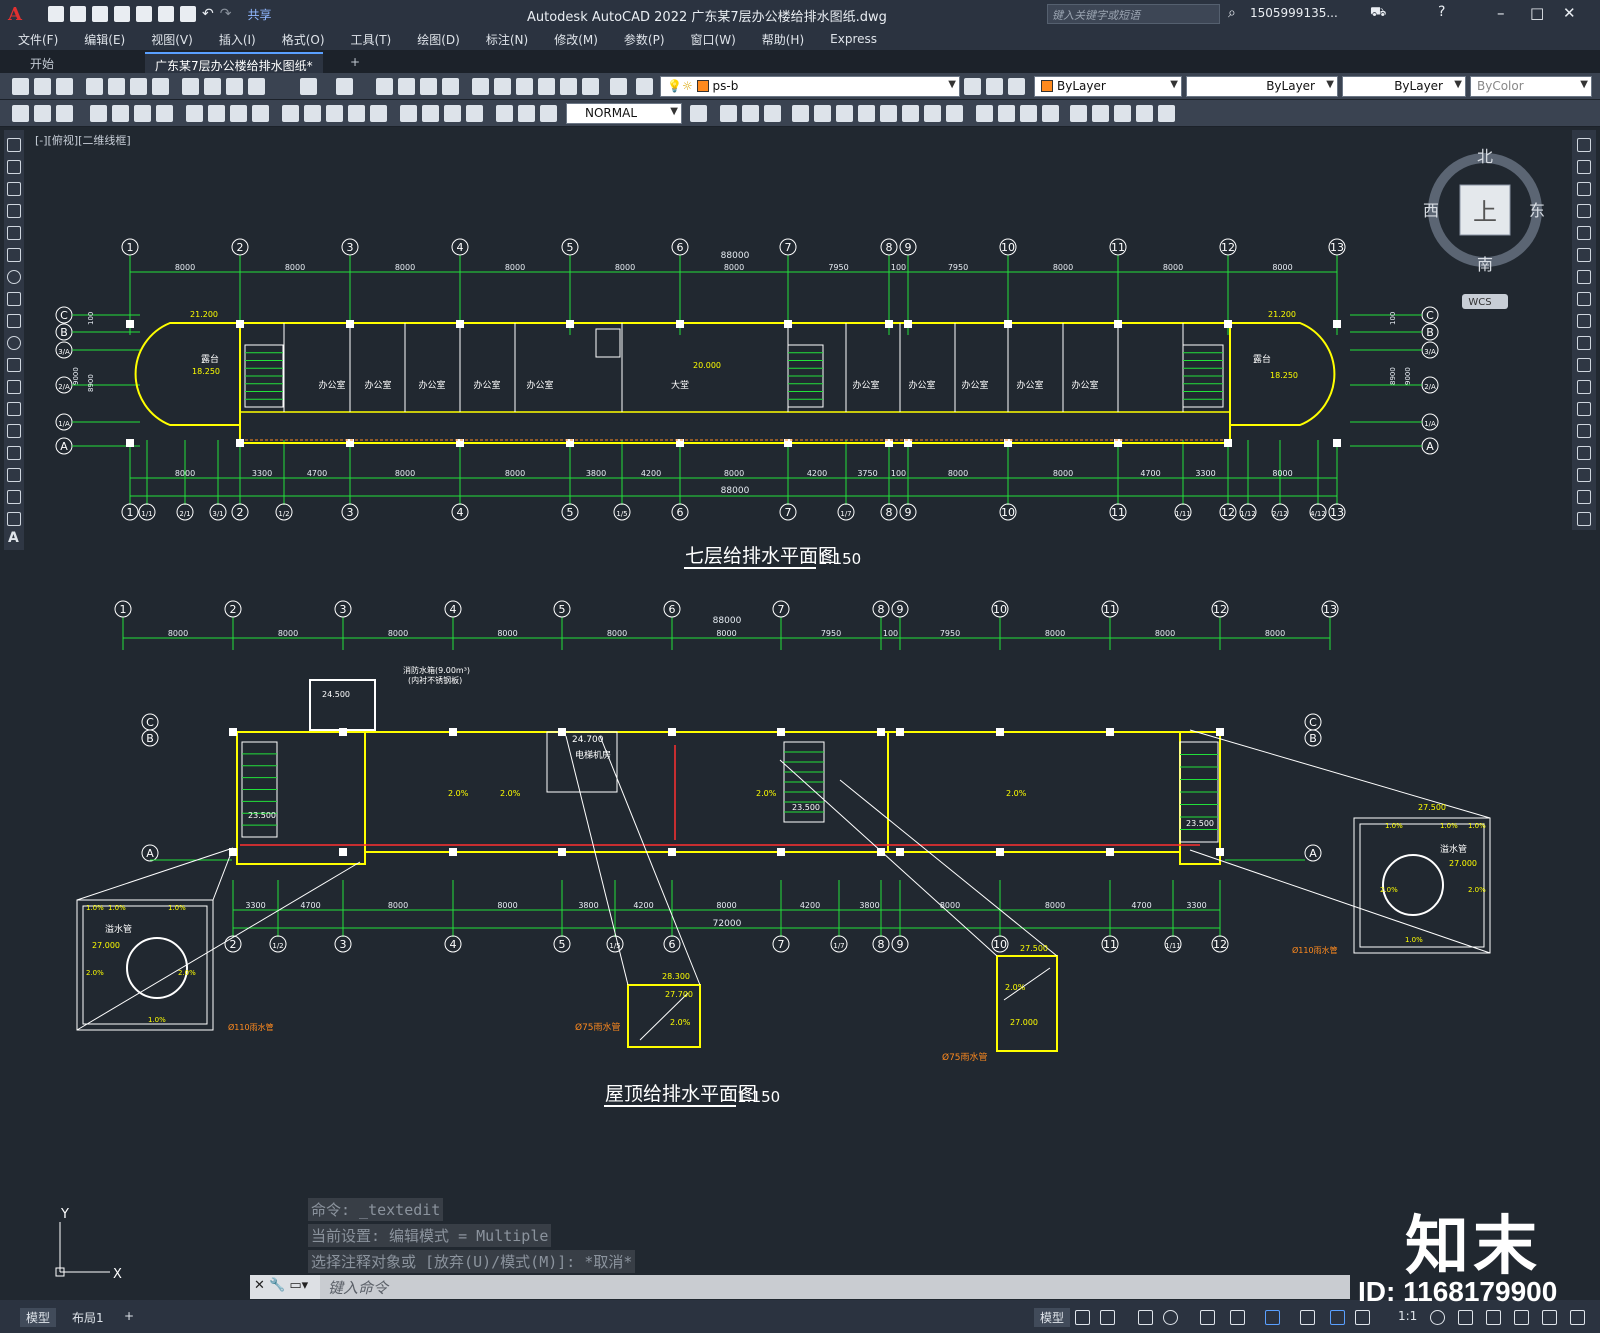  What do you see at coordinates (1584, 321) in the screenshot?
I see `stretch-side-icon` at bounding box center [1584, 321].